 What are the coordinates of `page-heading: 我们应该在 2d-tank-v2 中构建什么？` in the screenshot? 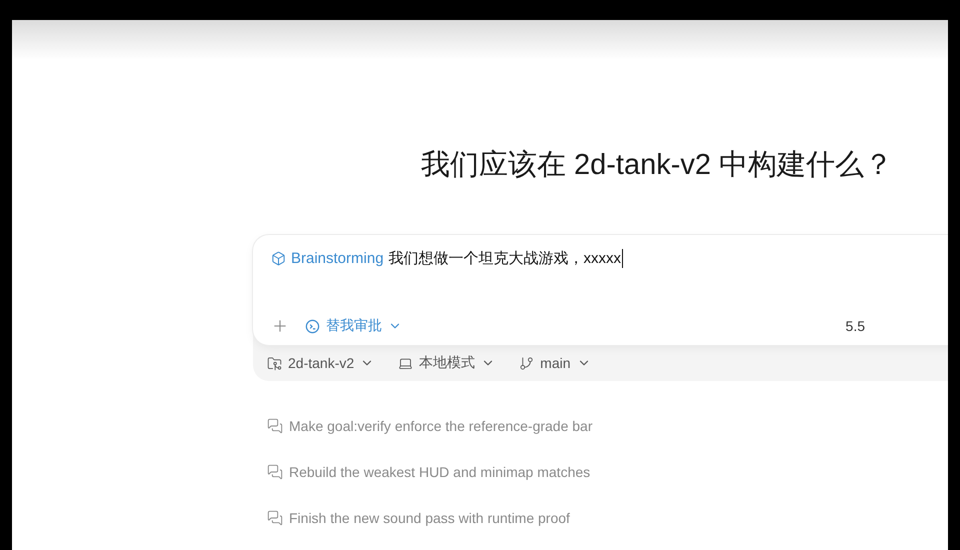 It's located at (657, 165).